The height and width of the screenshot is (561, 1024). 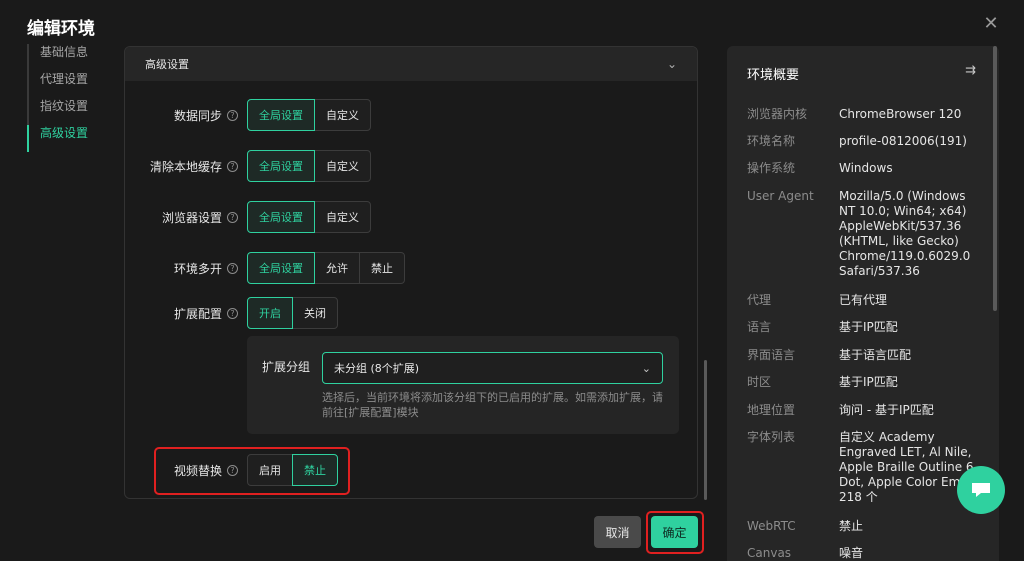 What do you see at coordinates (705, 430) in the screenshot?
I see `panel-scrollbar` at bounding box center [705, 430].